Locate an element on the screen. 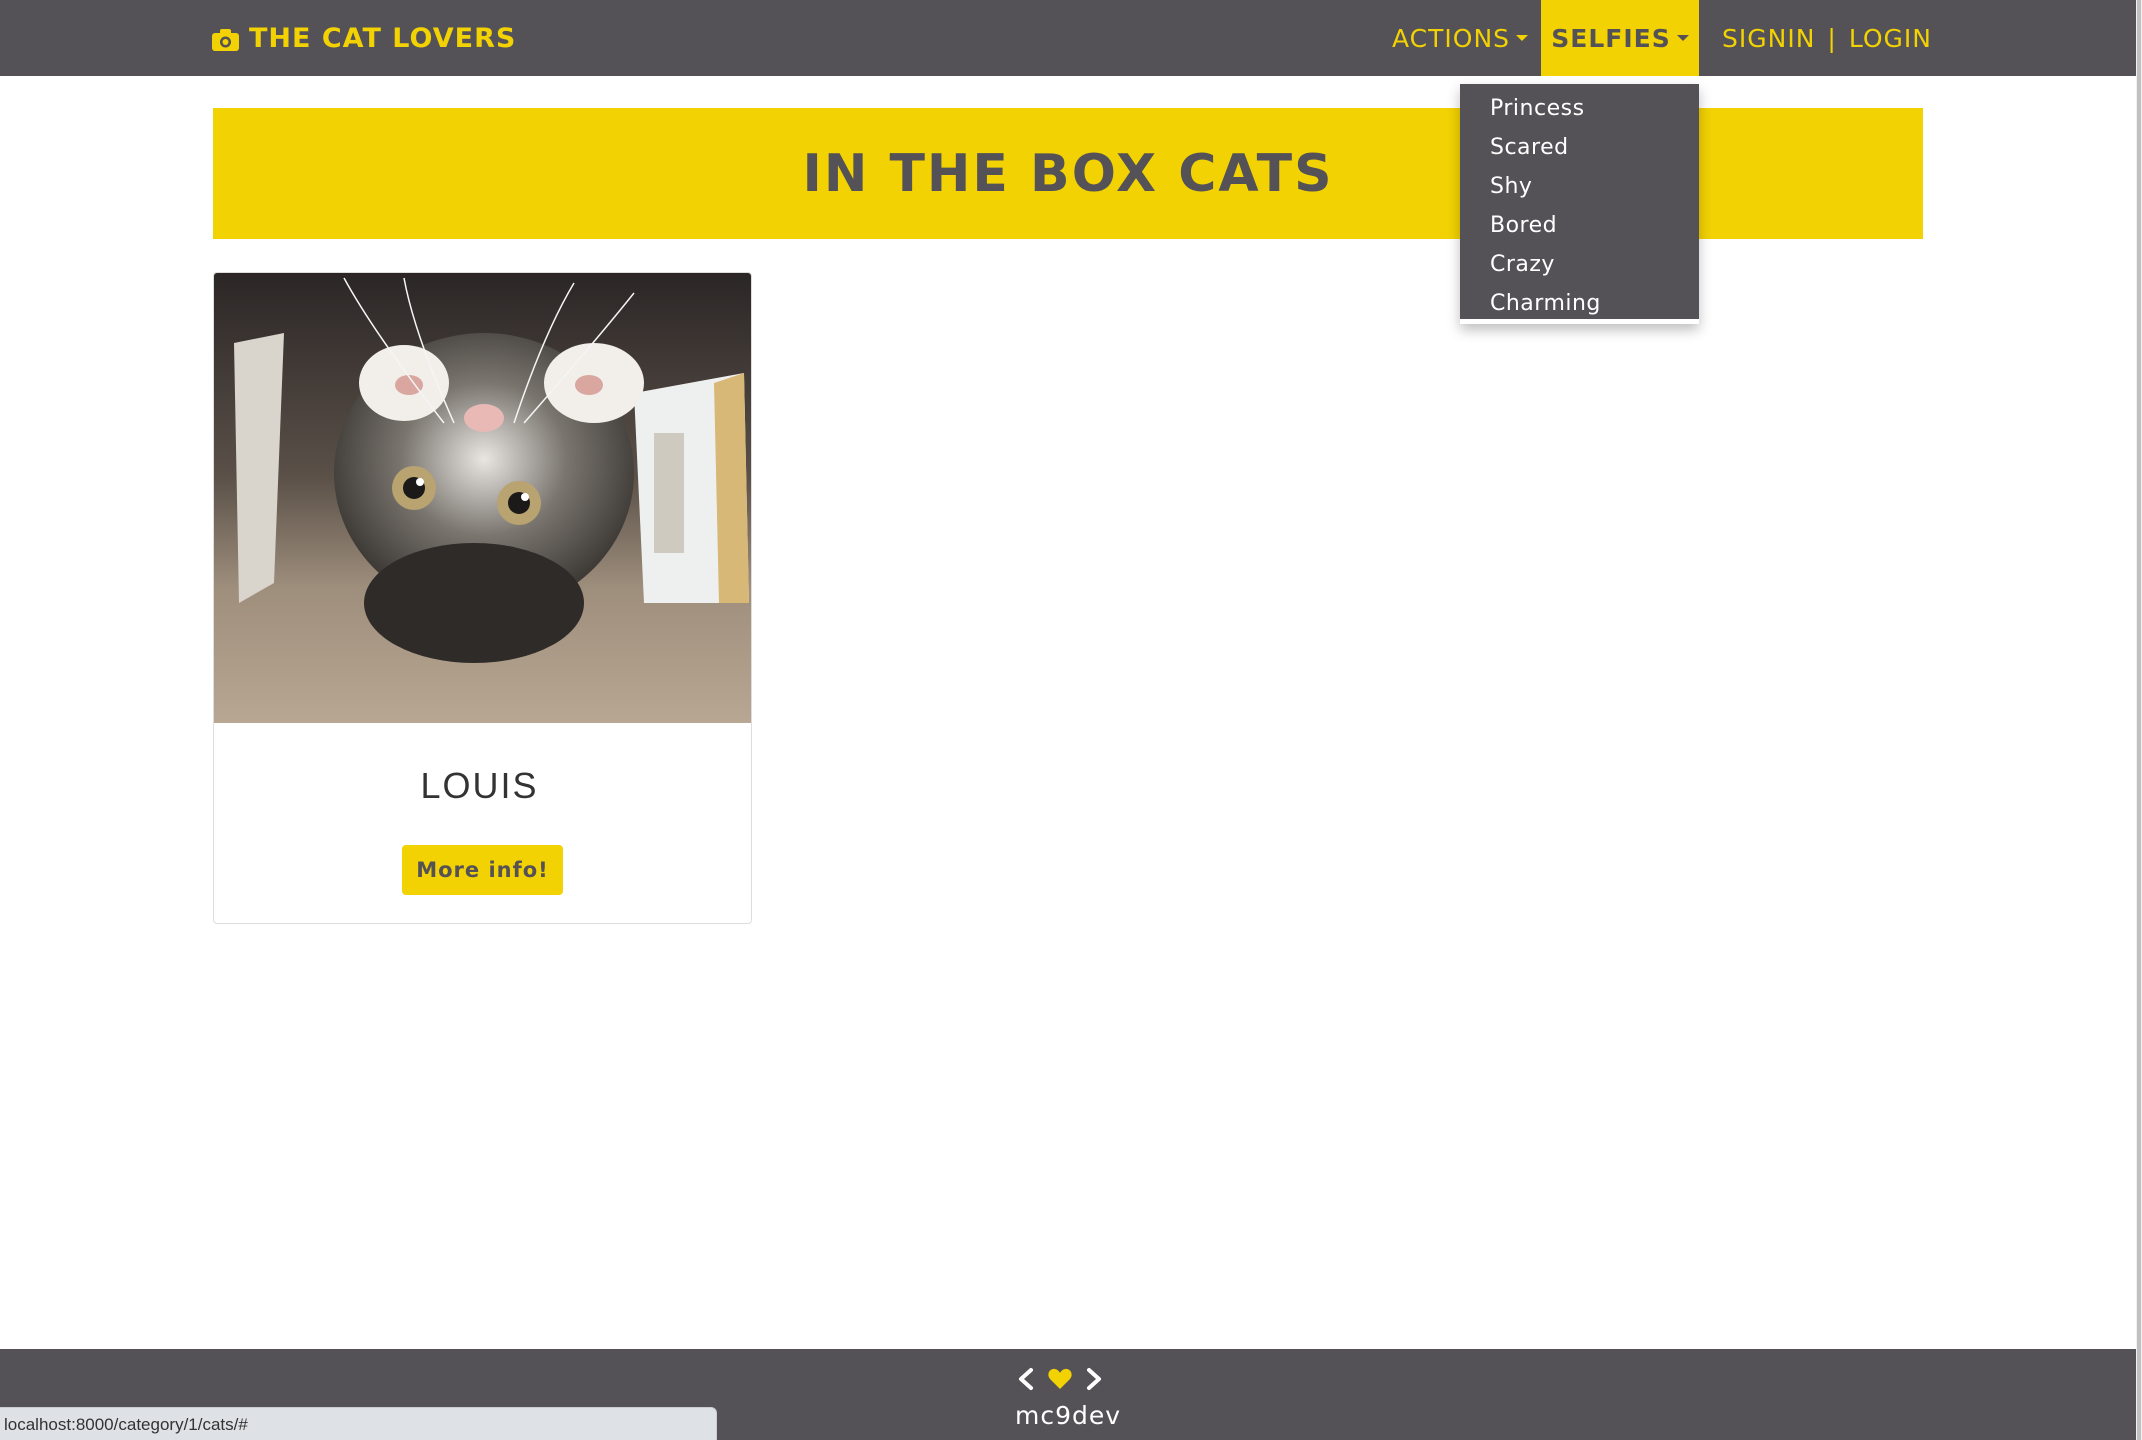 This screenshot has height=1440, width=2142. status-bar-url: localhost:8000/category/1/cats/# is located at coordinates (358, 1423).